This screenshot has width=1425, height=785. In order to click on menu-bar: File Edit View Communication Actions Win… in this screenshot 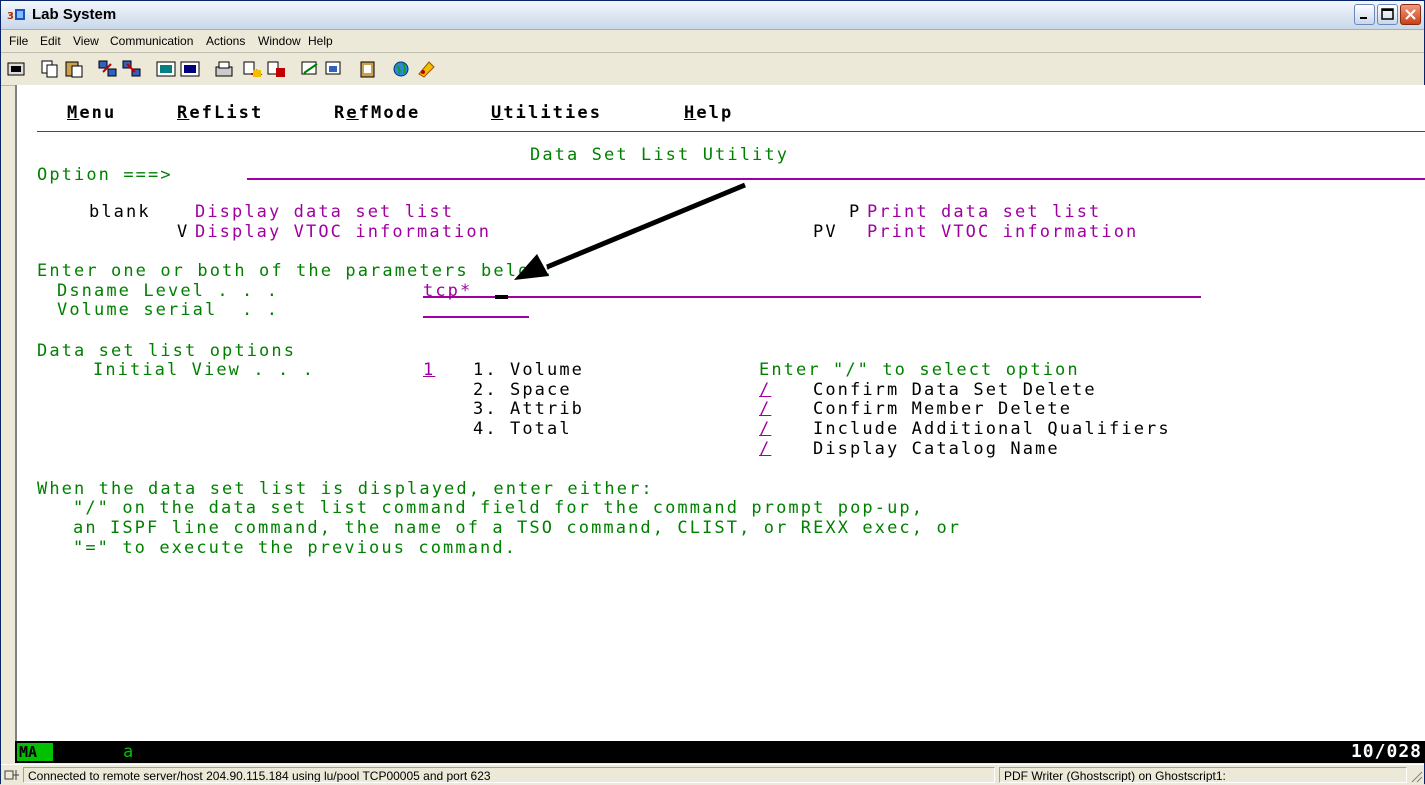, I will do `click(712, 41)`.